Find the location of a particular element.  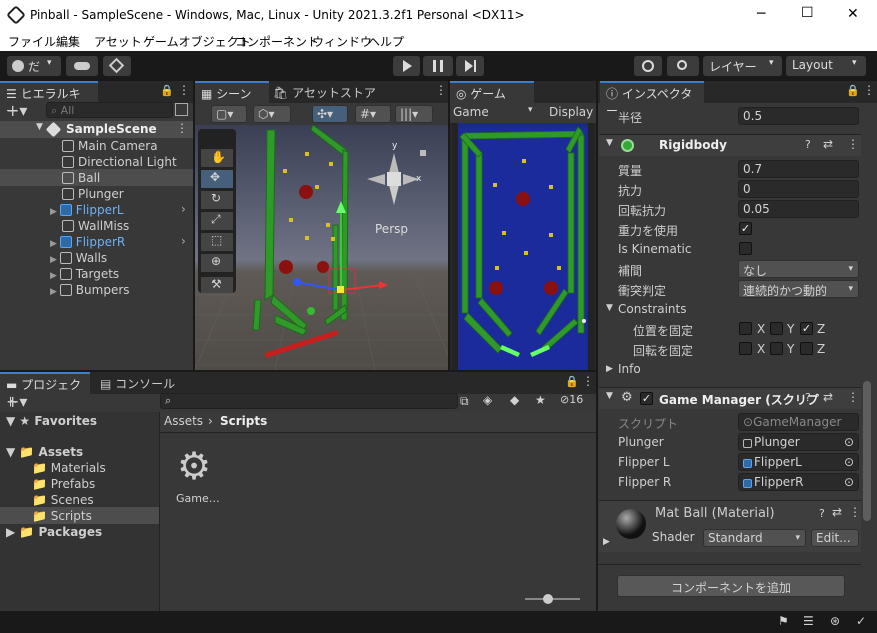

breadcrumb-root: Assets is located at coordinates (183, 421).